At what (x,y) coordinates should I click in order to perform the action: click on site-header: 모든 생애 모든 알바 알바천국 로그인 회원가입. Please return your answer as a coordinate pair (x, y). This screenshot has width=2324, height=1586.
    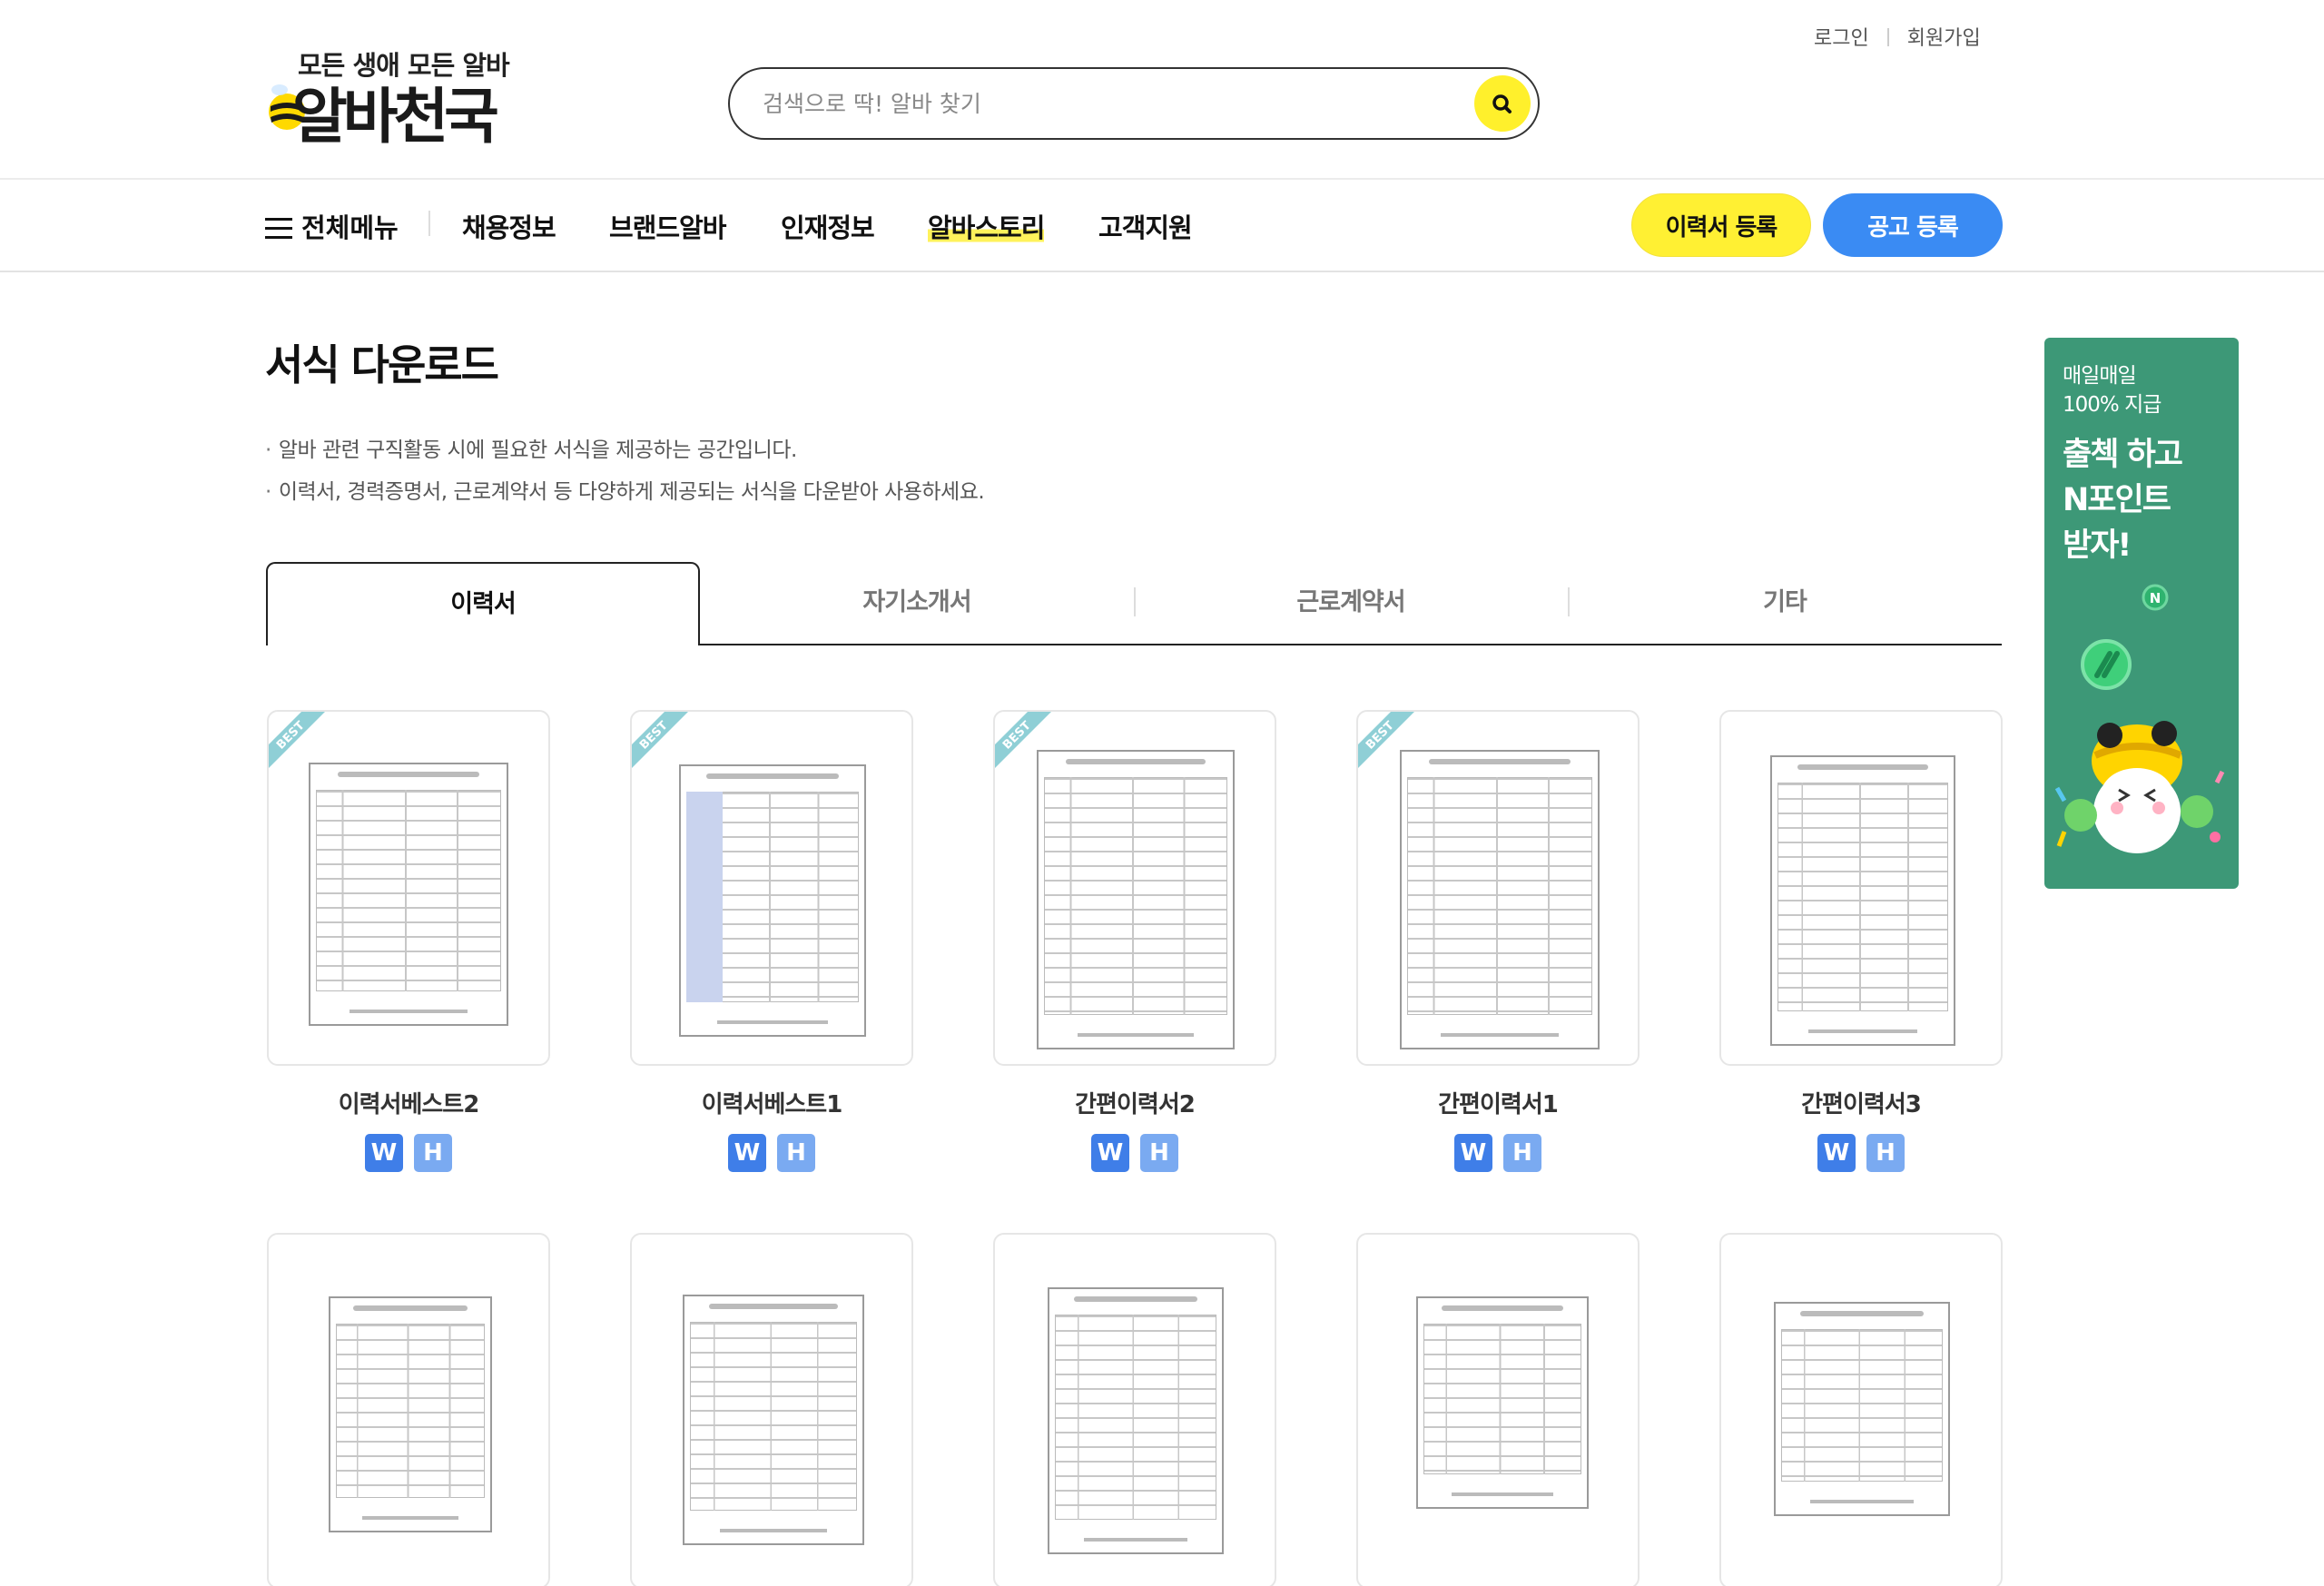
    Looking at the image, I should click on (1162, 89).